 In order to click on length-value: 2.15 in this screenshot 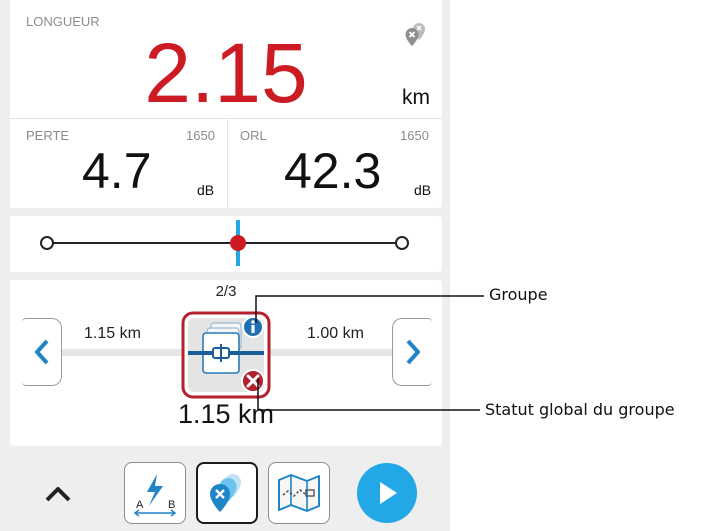, I will do `click(226, 73)`.